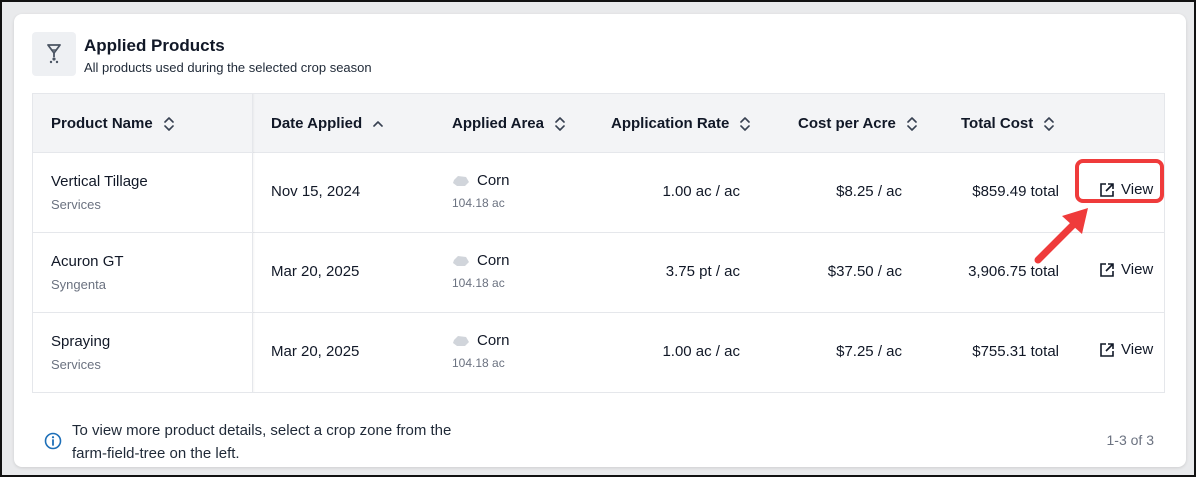 The width and height of the screenshot is (1196, 477). Describe the element at coordinates (53, 441) in the screenshot. I see `info-icon` at that location.